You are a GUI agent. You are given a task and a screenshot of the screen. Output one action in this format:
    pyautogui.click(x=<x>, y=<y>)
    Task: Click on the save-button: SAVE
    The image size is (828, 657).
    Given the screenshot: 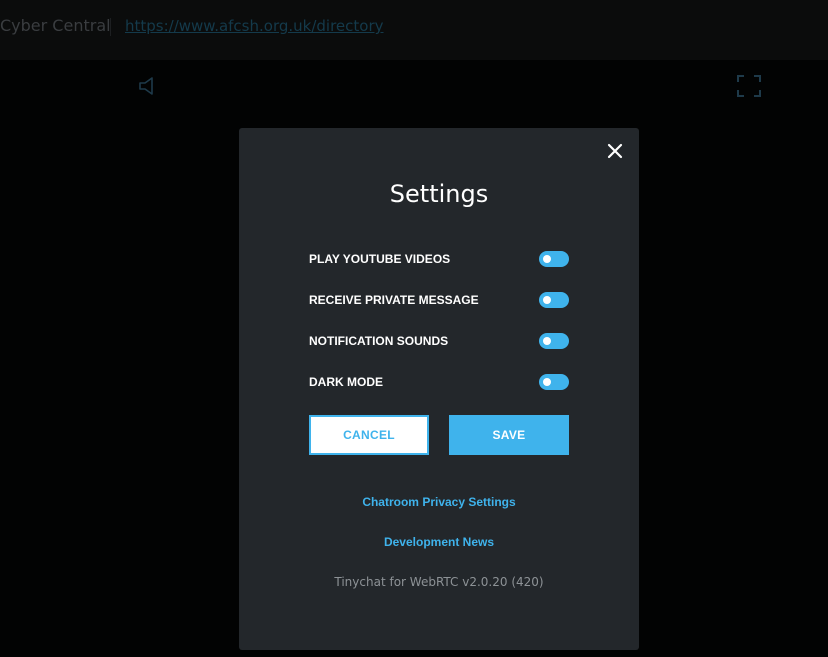 What is the action you would take?
    pyautogui.click(x=509, y=435)
    